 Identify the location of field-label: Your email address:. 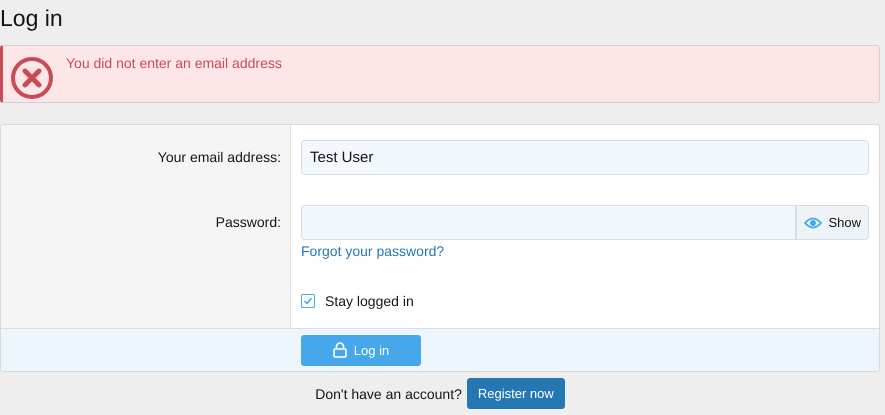
(219, 157).